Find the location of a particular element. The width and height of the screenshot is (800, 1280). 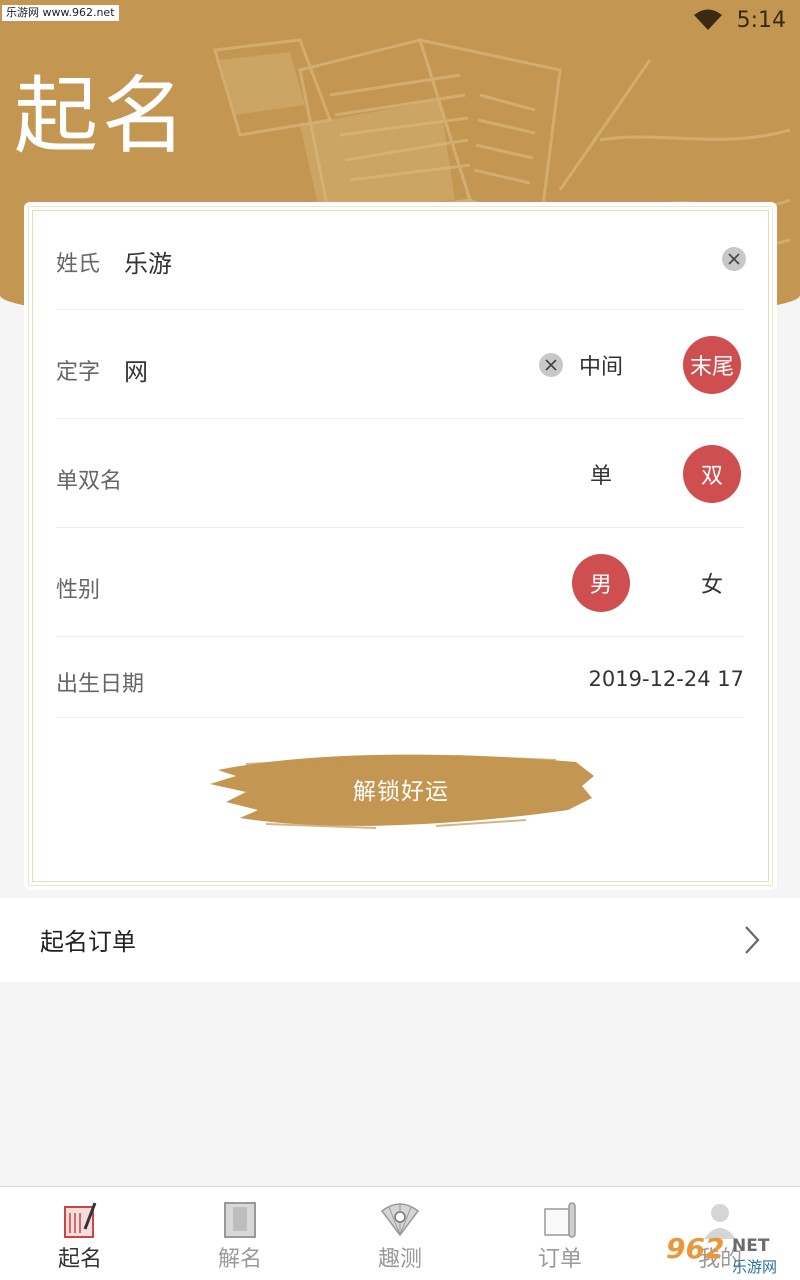

surname-row: 姓氏 乐游 is located at coordinates (401, 256).